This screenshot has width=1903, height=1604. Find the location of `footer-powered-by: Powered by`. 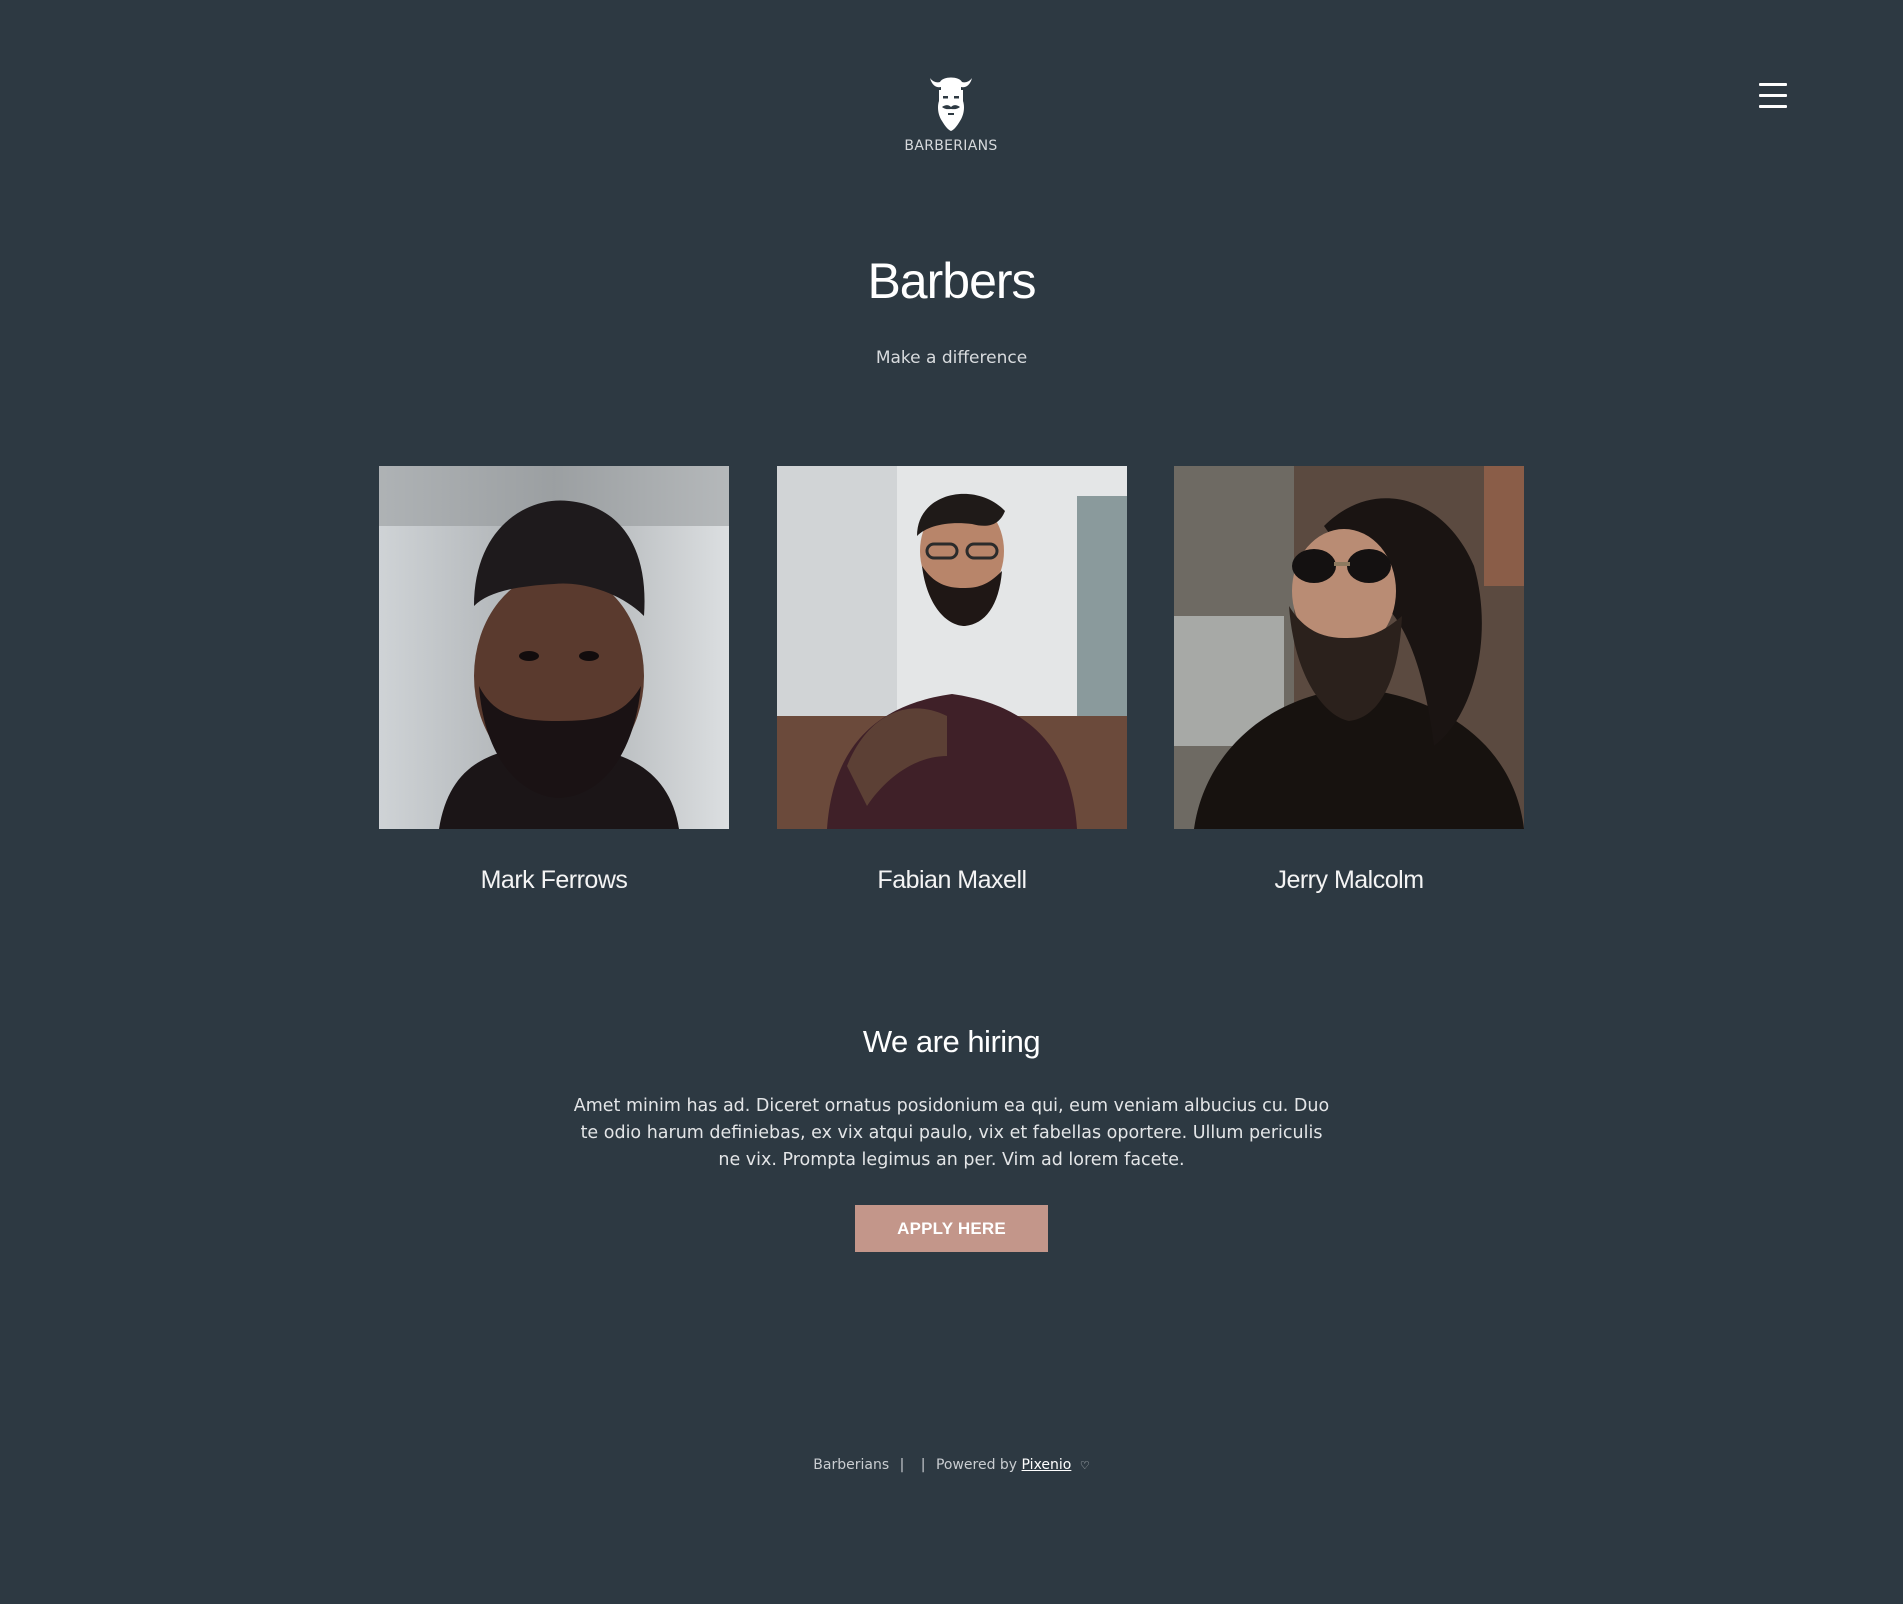

footer-powered-by: Powered by is located at coordinates (976, 1465).